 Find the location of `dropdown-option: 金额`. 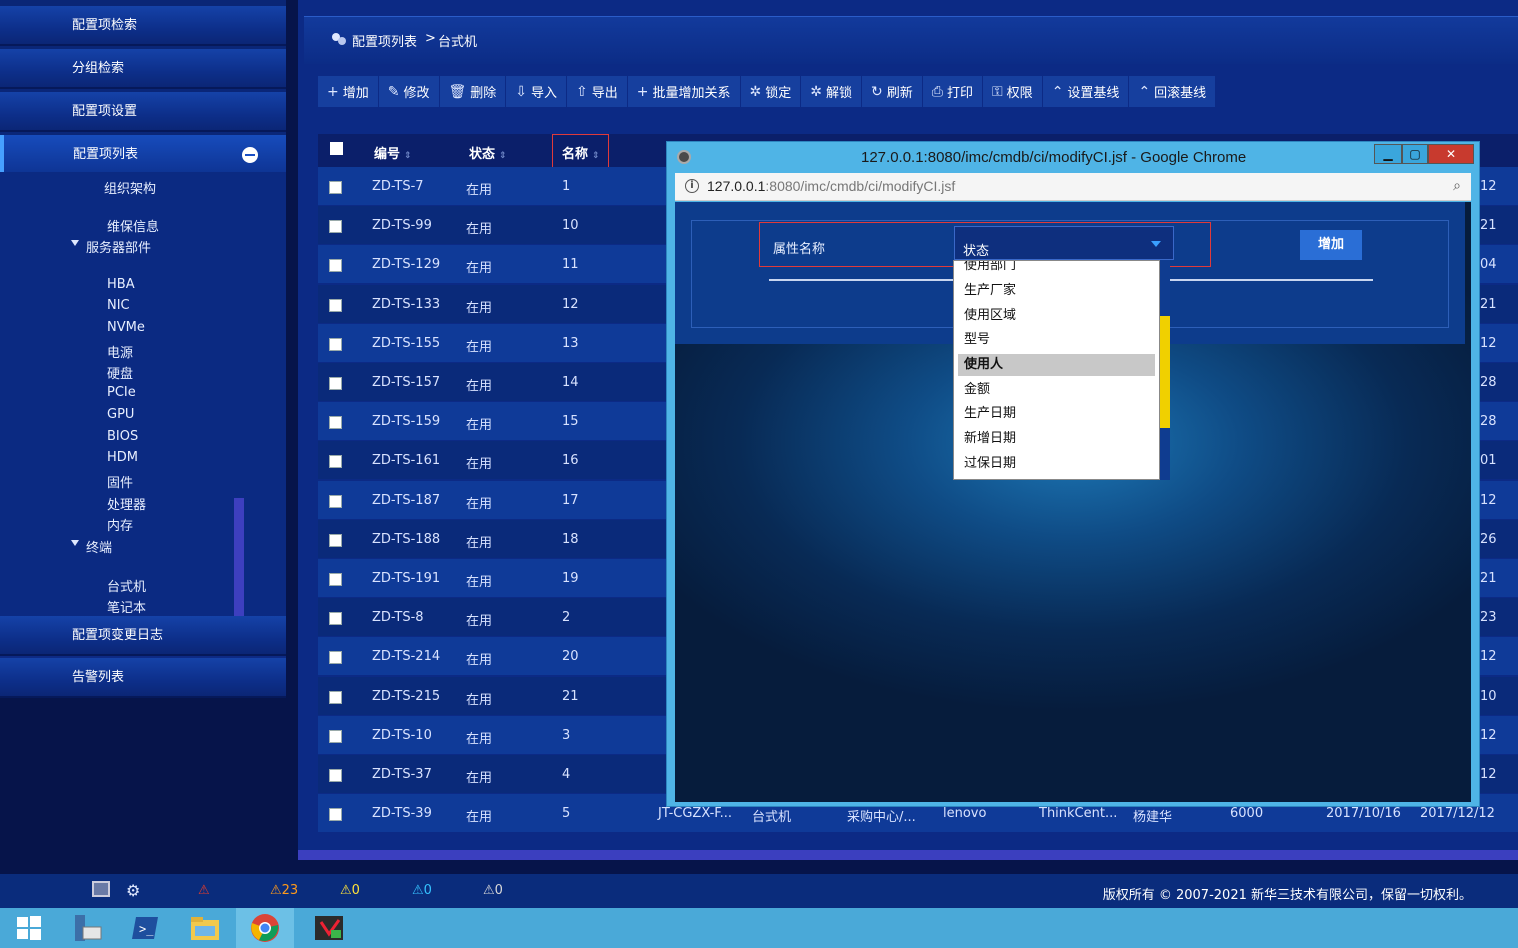

dropdown-option: 金额 is located at coordinates (1056, 390).